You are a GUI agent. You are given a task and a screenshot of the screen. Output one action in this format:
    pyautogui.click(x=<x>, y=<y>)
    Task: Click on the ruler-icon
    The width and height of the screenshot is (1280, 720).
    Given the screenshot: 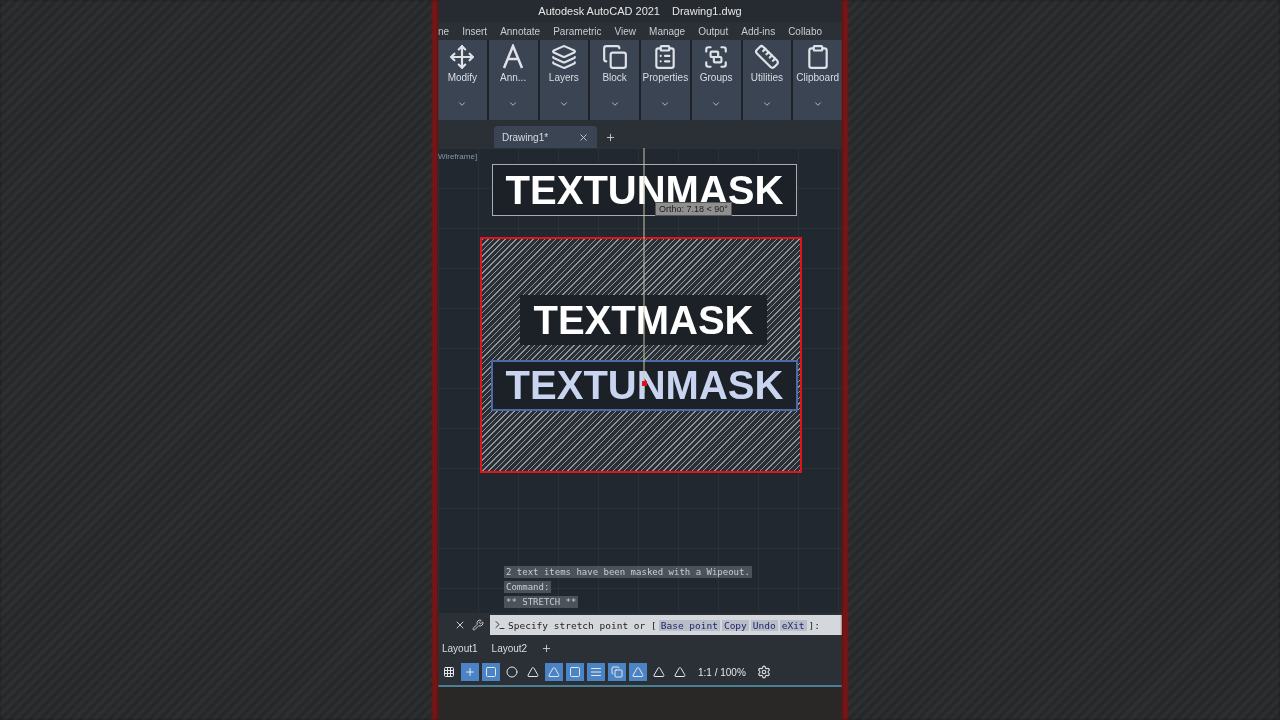 What is the action you would take?
    pyautogui.click(x=766, y=57)
    